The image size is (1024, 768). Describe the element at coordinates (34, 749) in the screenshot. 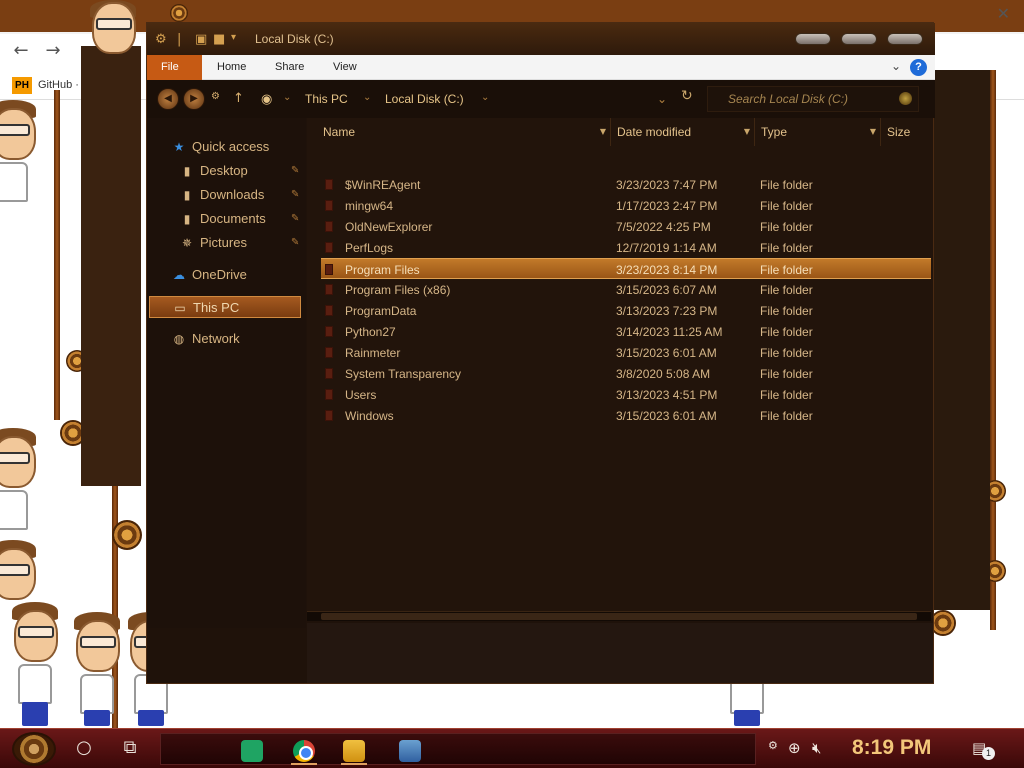

I see `start-button` at that location.